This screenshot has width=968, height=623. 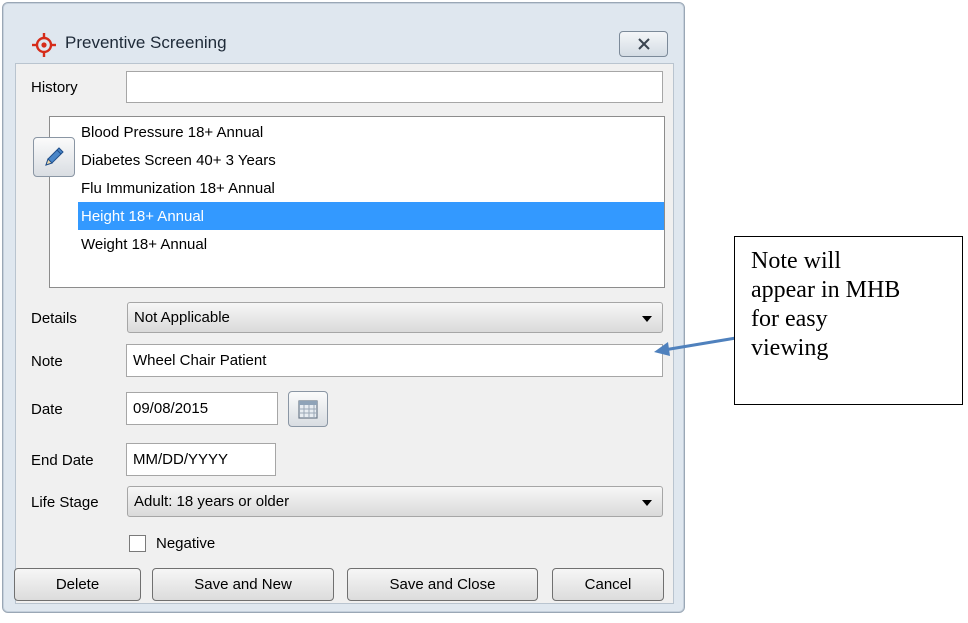 What do you see at coordinates (201, 459) in the screenshot?
I see `end-date-field: MM/DD/YYYY` at bounding box center [201, 459].